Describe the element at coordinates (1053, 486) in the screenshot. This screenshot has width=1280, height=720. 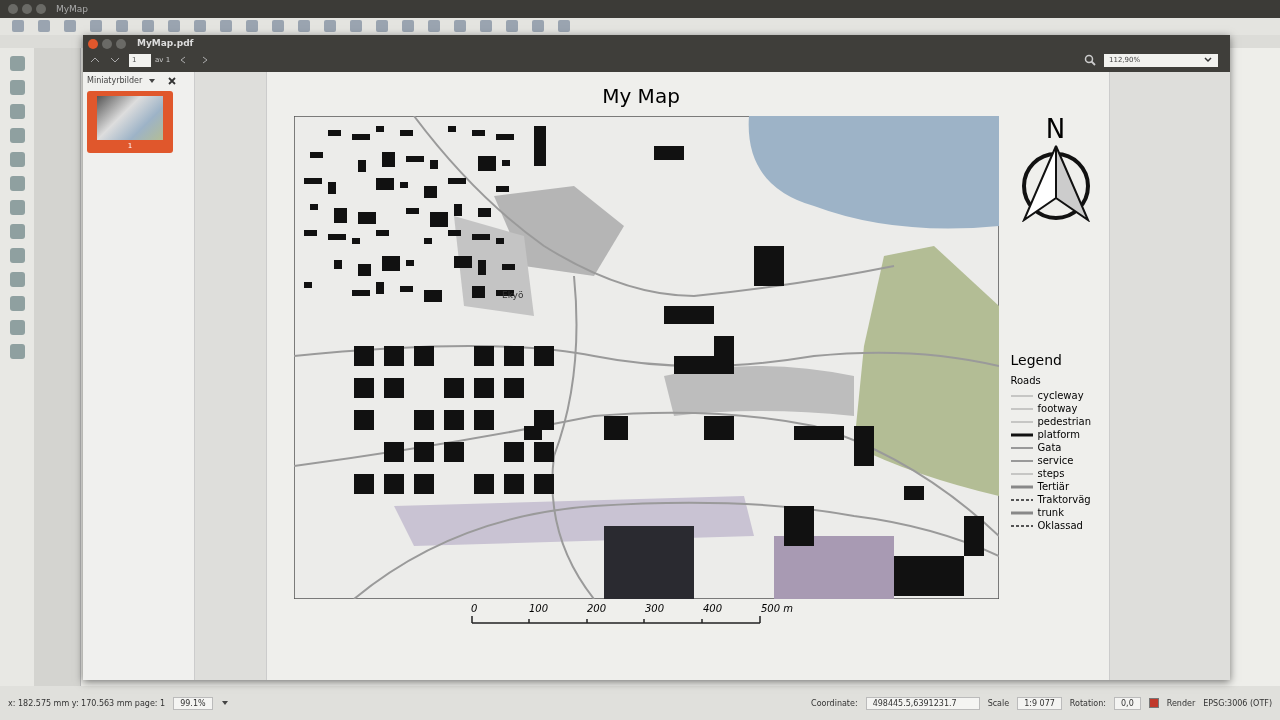
I see `legend-item-label: Tertiär` at that location.